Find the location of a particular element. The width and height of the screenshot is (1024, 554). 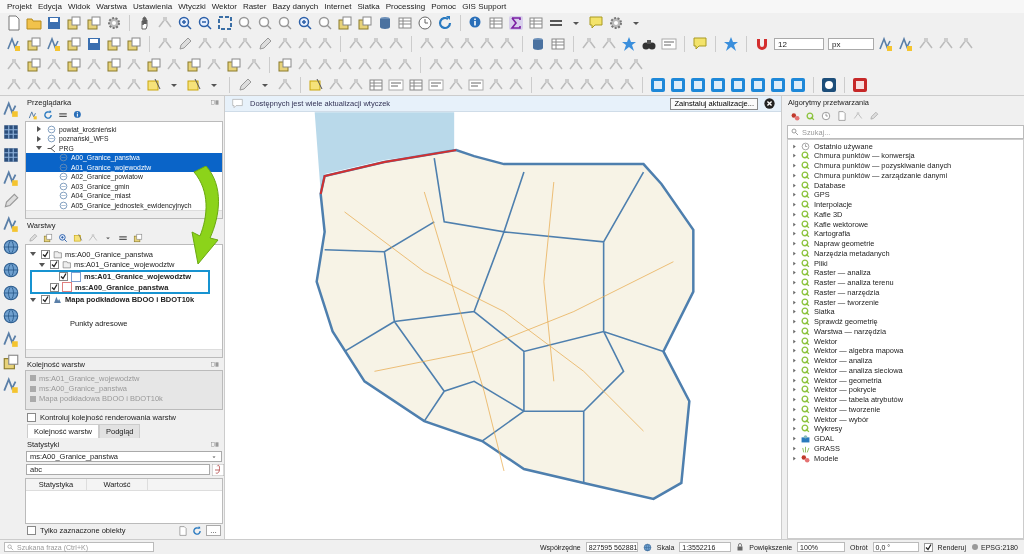

extent-icon is located at coordinates (225, 23).